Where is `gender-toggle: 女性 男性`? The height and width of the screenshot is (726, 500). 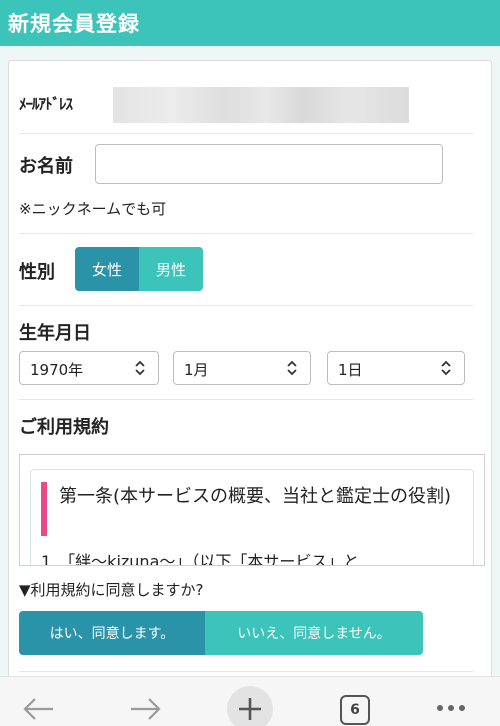 gender-toggle: 女性 男性 is located at coordinates (139, 269).